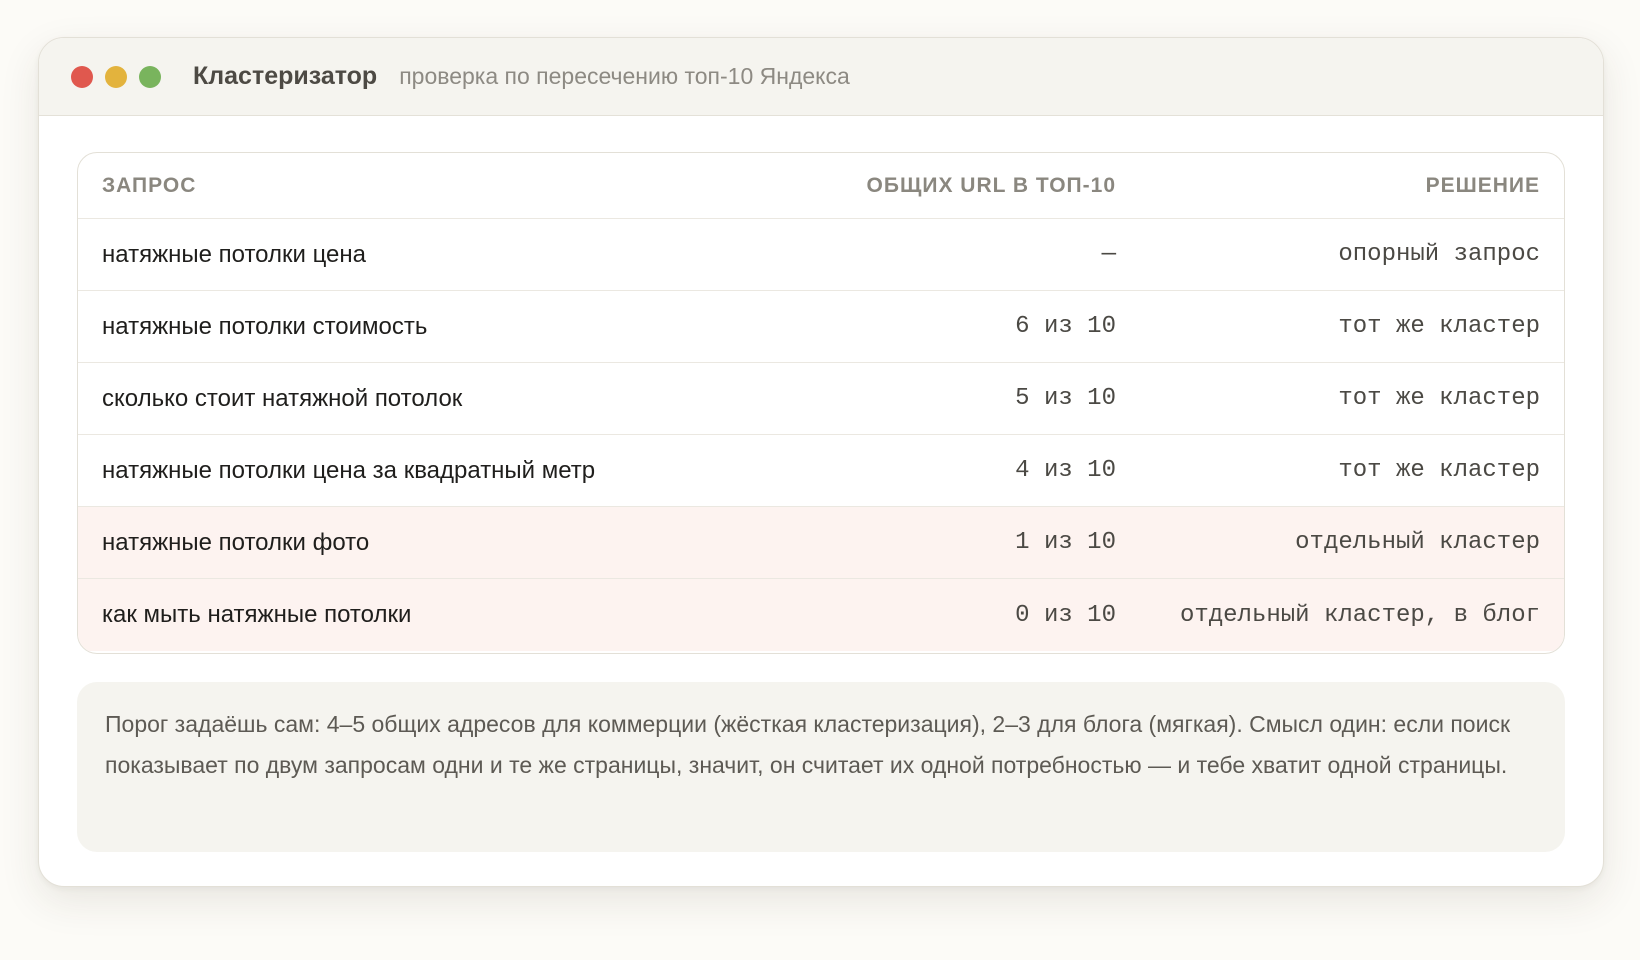  What do you see at coordinates (991, 185) in the screenshot?
I see `column-header-common-urls: ОБЩИХ URL В ТОП-10` at bounding box center [991, 185].